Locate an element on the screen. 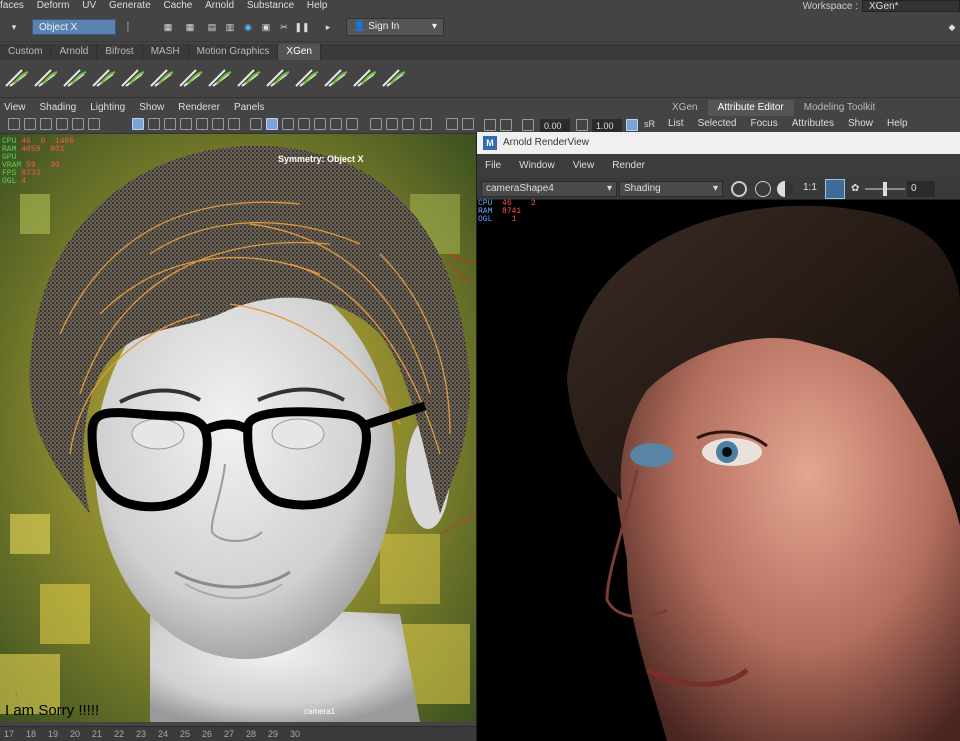  comb-icon is located at coordinates (75, 78).